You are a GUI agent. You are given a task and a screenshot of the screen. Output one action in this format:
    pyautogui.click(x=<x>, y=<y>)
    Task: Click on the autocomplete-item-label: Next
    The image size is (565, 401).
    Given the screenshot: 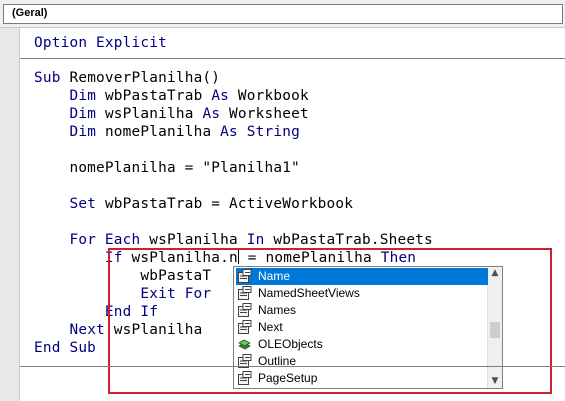 What is the action you would take?
    pyautogui.click(x=270, y=327)
    